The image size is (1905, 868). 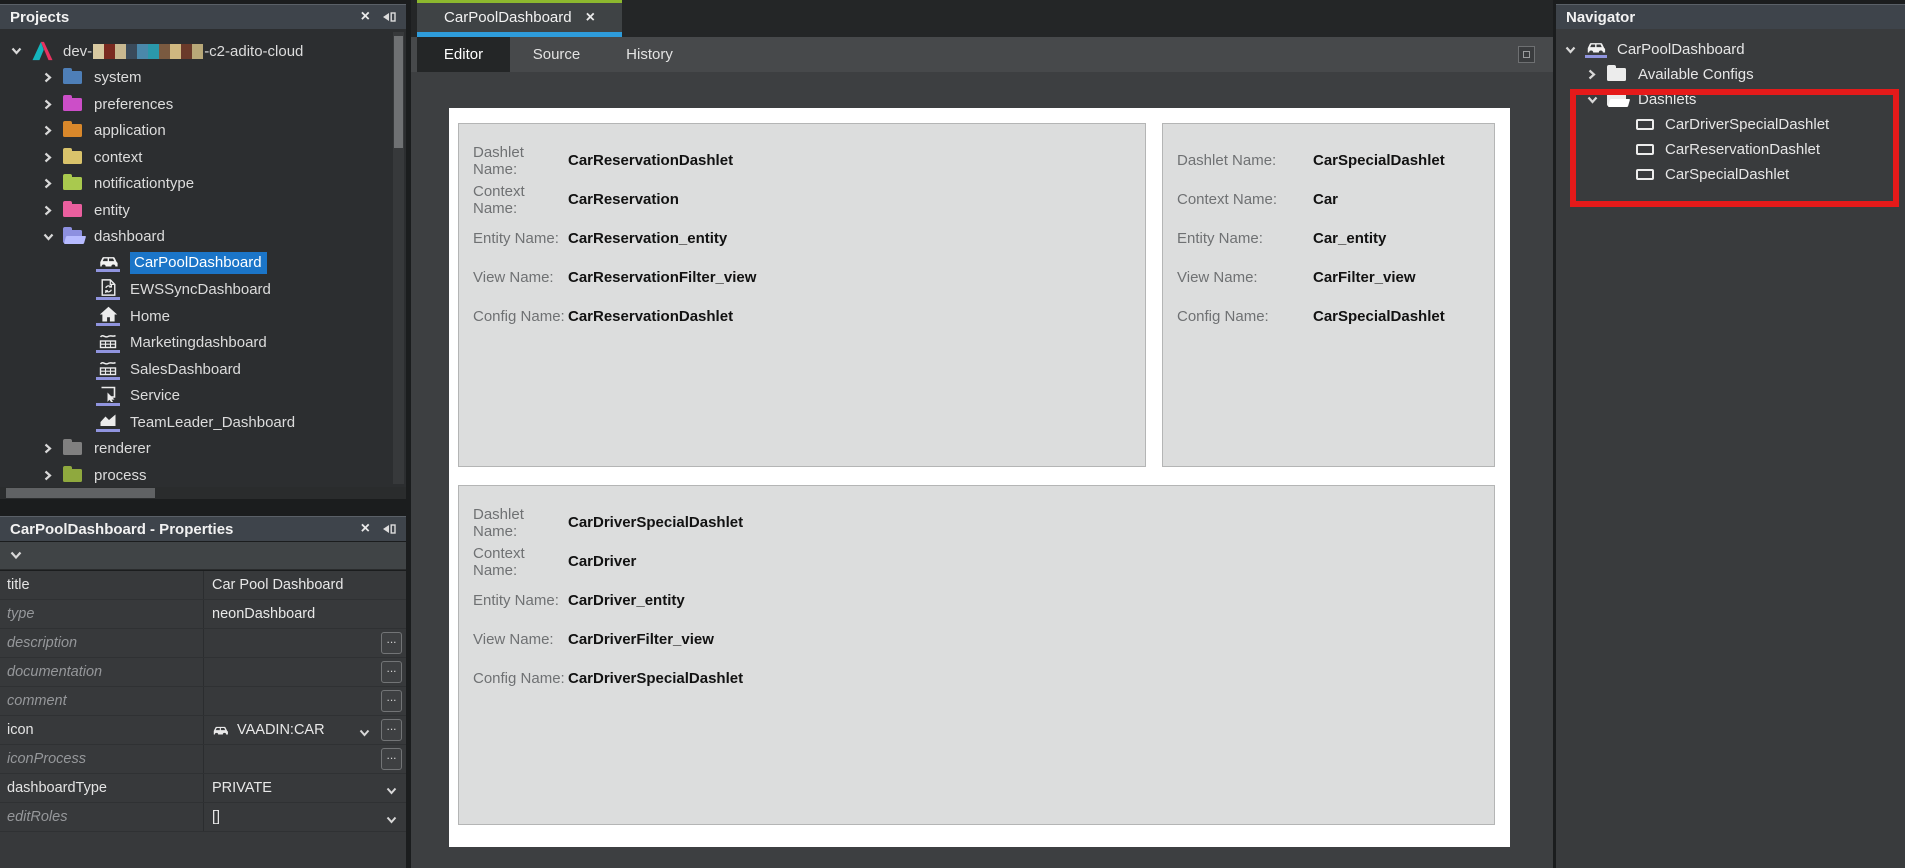 I want to click on selected-tree-item-label: CarPoolDashboard, so click(x=198, y=263).